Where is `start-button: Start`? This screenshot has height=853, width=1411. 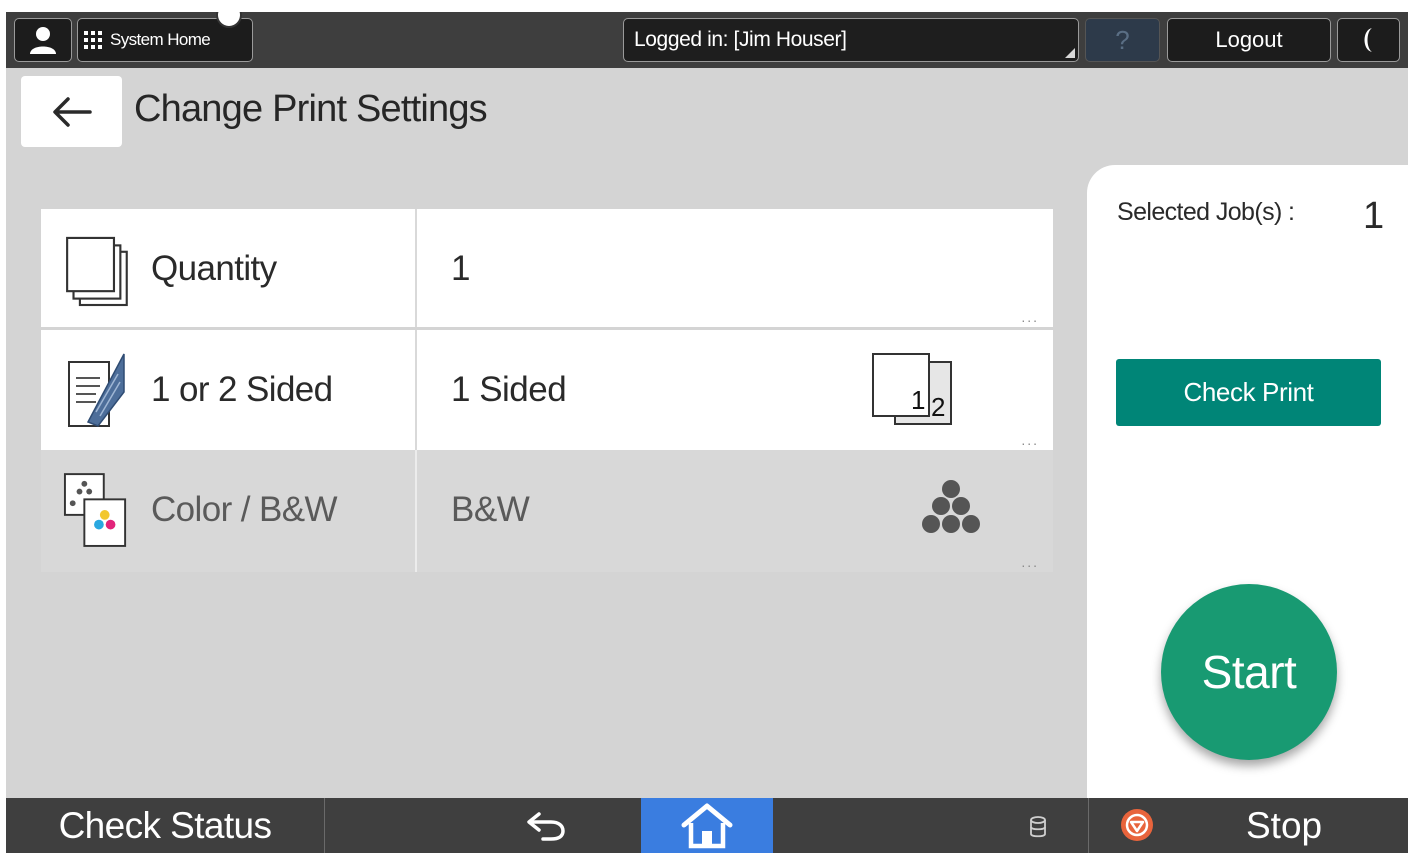
start-button: Start is located at coordinates (1249, 672).